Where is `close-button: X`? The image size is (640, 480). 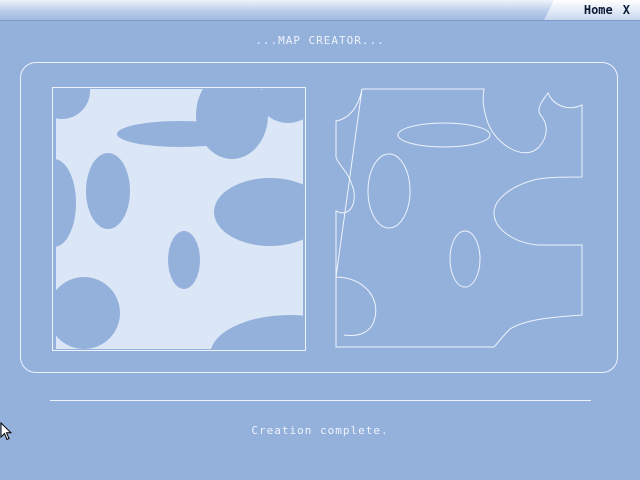
close-button: X is located at coordinates (626, 10).